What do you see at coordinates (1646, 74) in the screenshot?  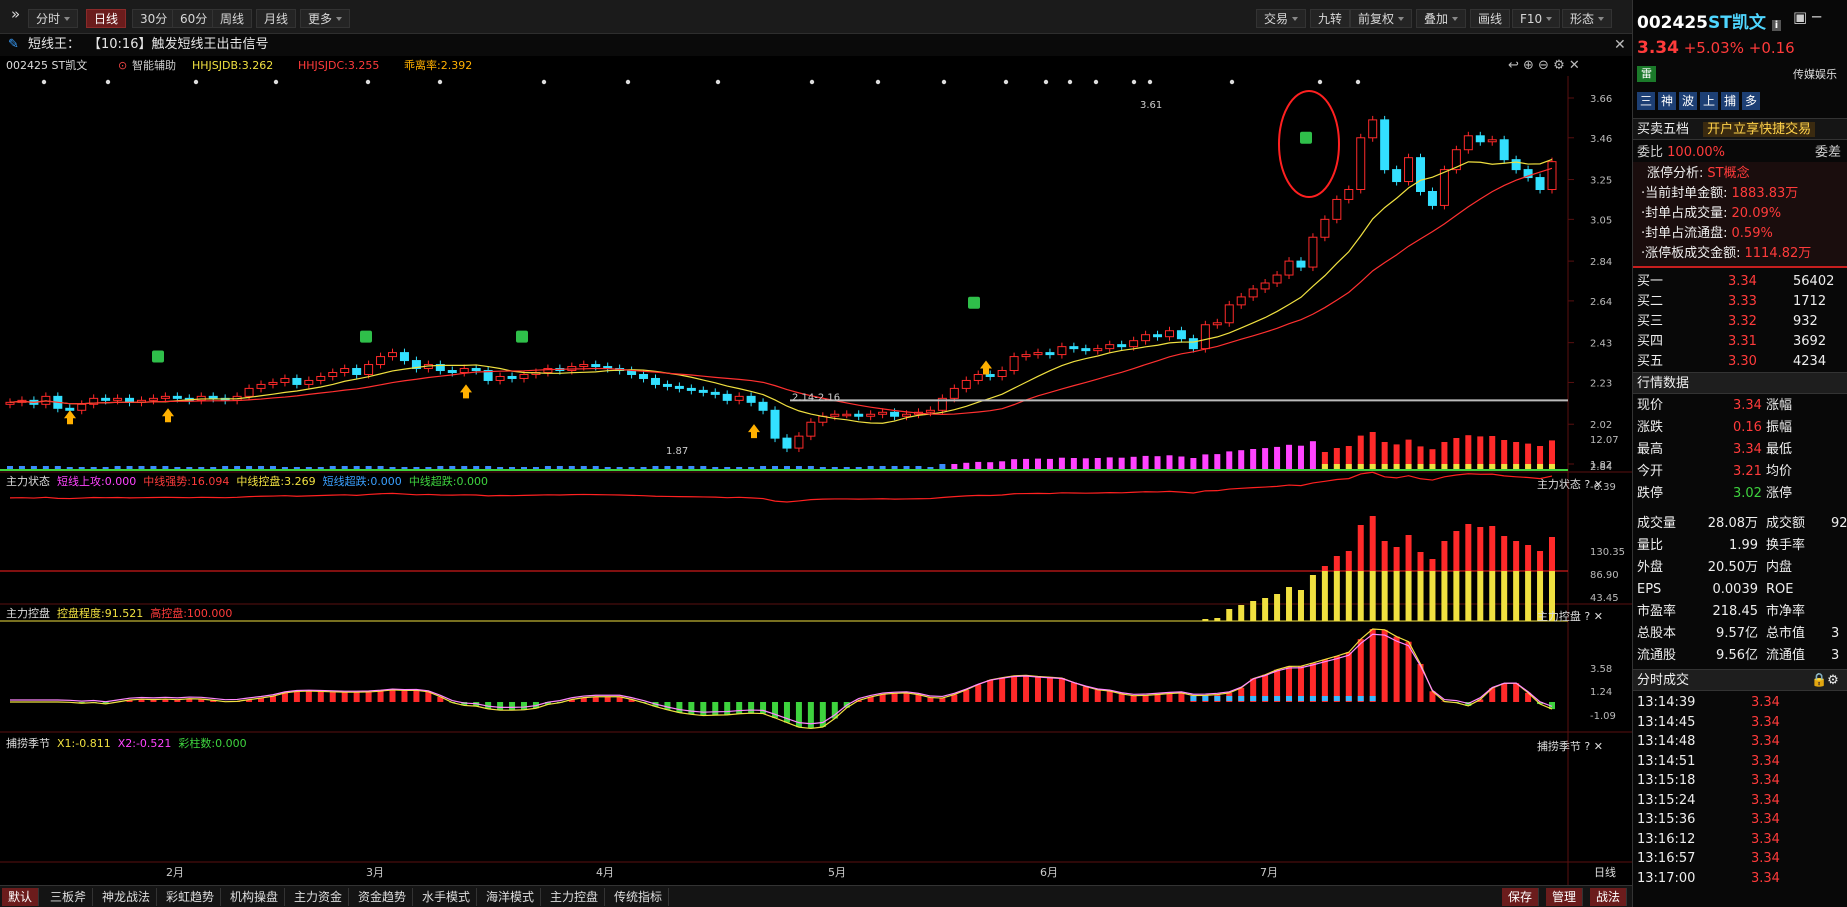 I see `thunder-tag: 雷` at bounding box center [1646, 74].